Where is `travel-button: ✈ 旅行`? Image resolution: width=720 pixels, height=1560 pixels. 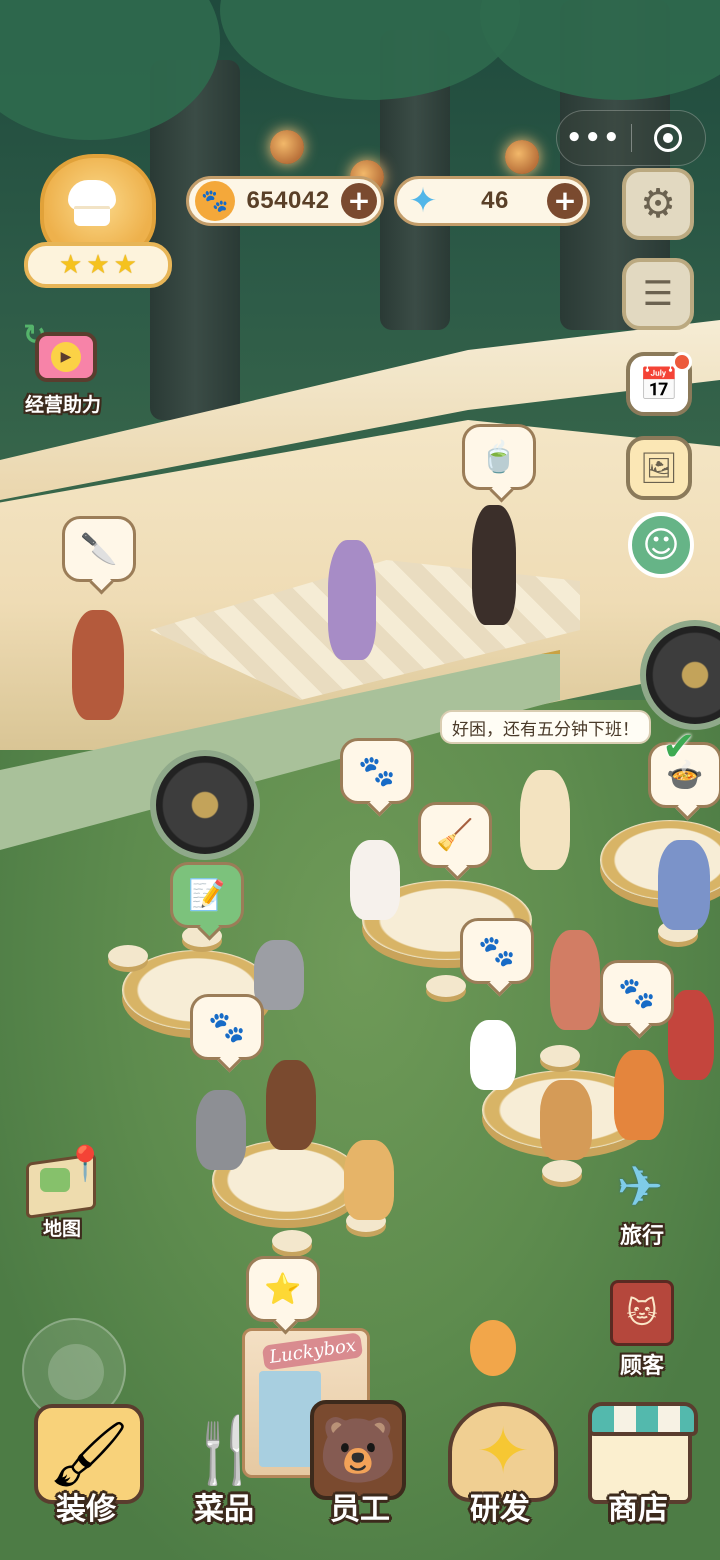 travel-button: ✈ 旅行 is located at coordinates (642, 1204).